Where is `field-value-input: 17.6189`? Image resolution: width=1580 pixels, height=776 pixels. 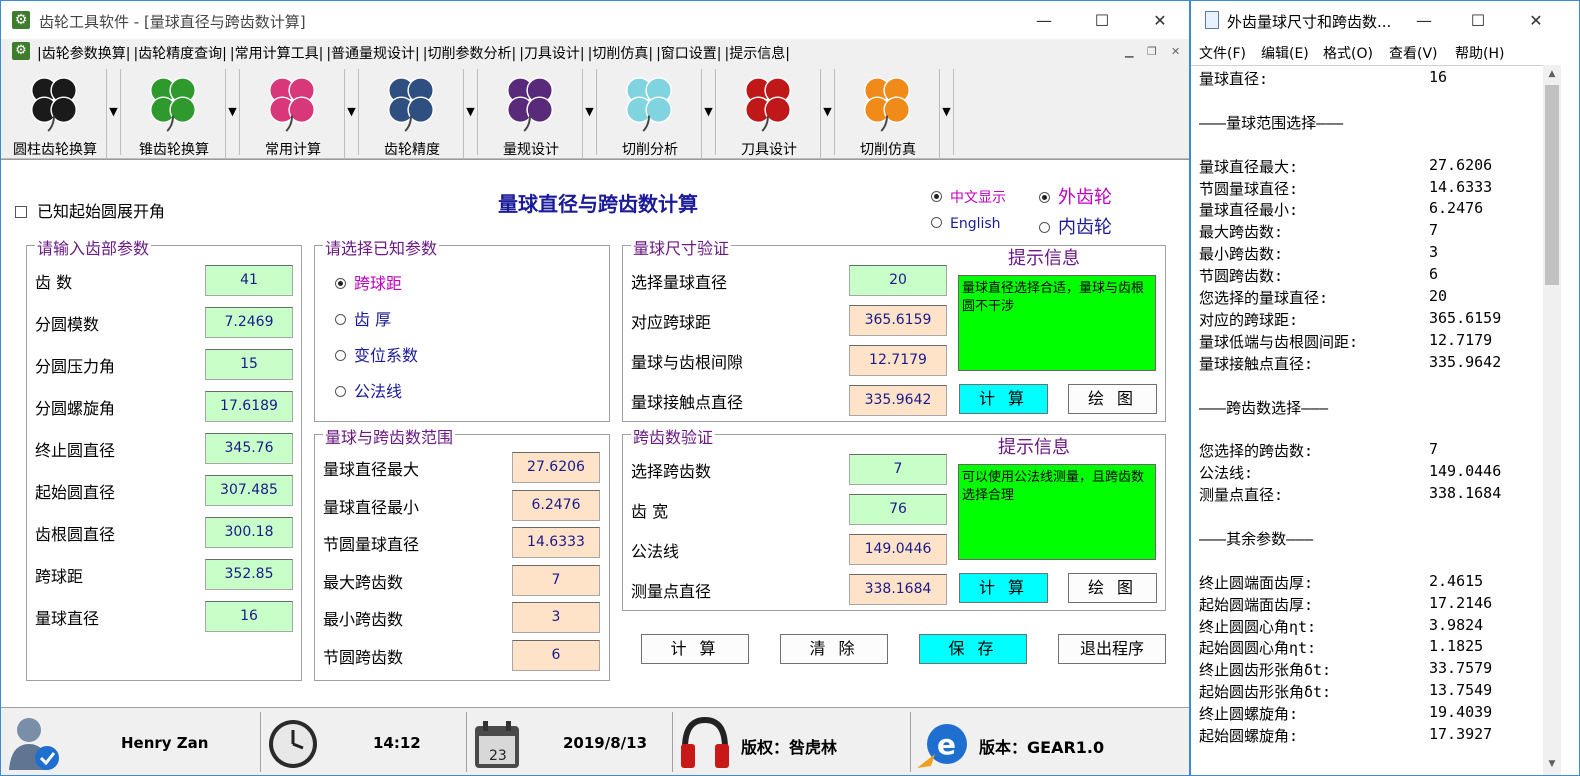
field-value-input: 17.6189 is located at coordinates (249, 406).